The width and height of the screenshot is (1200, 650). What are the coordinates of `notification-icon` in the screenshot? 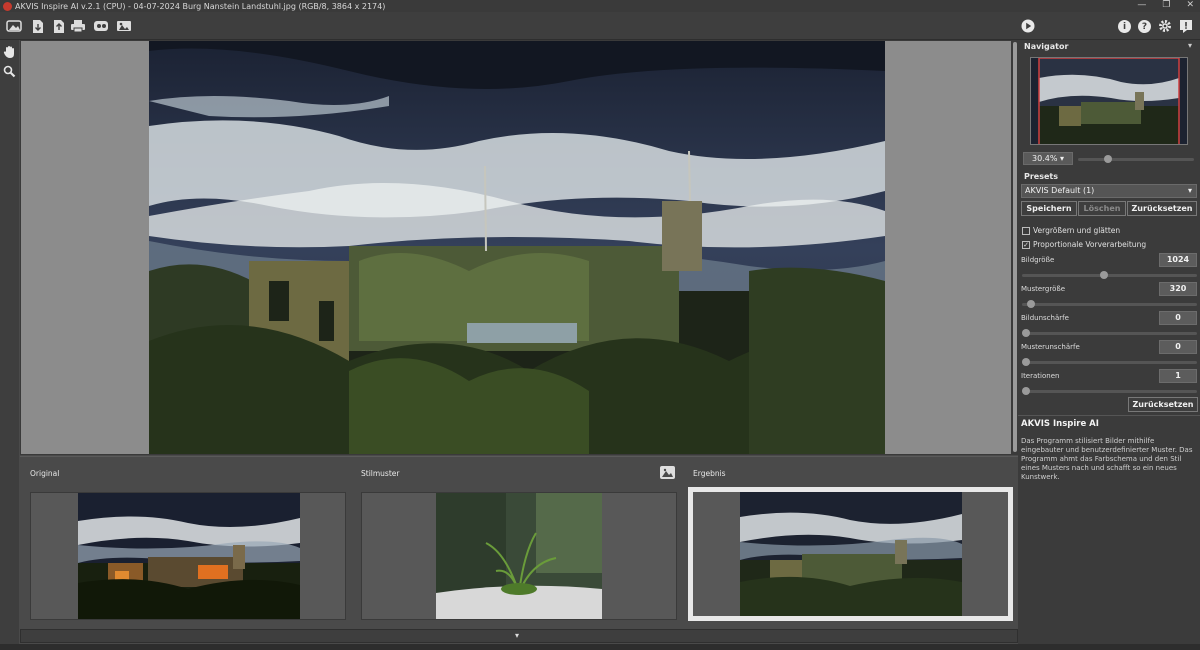 It's located at (1186, 26).